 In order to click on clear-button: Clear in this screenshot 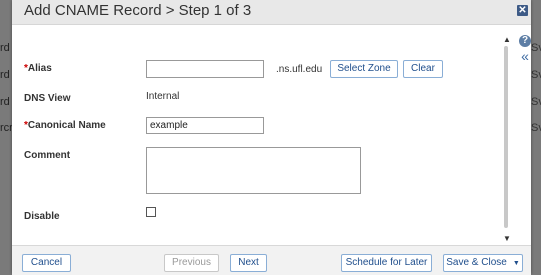, I will do `click(423, 69)`.